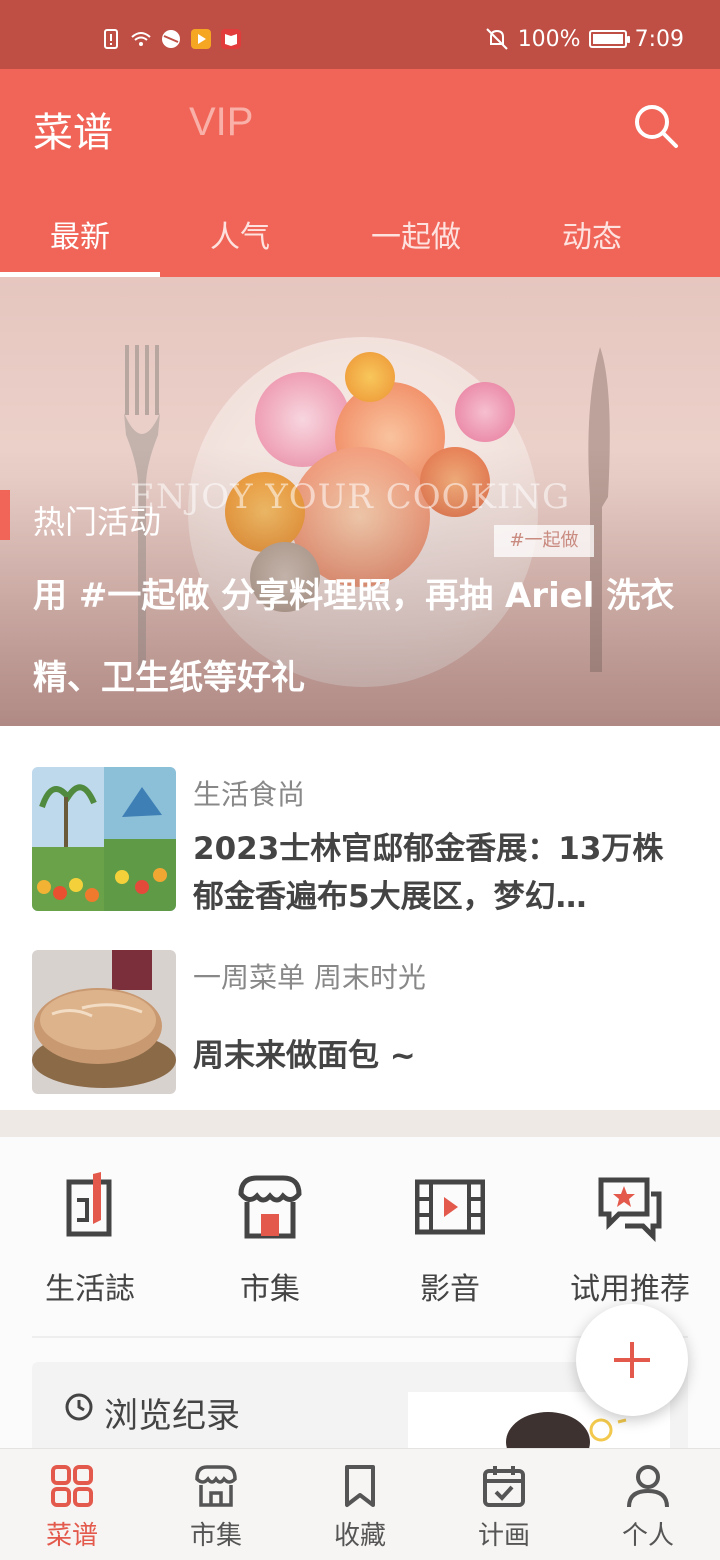  I want to click on quick-link-label: 生活誌, so click(90, 1289).